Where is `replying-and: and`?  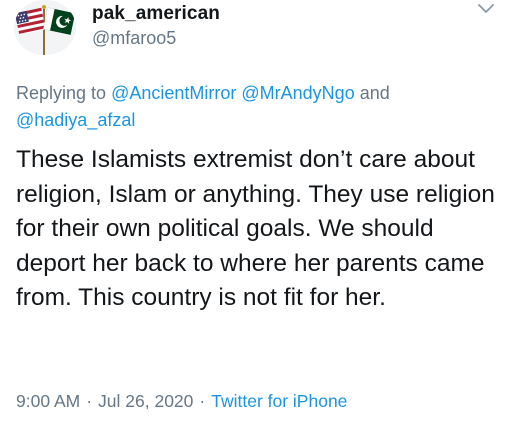
replying-and: and is located at coordinates (374, 93).